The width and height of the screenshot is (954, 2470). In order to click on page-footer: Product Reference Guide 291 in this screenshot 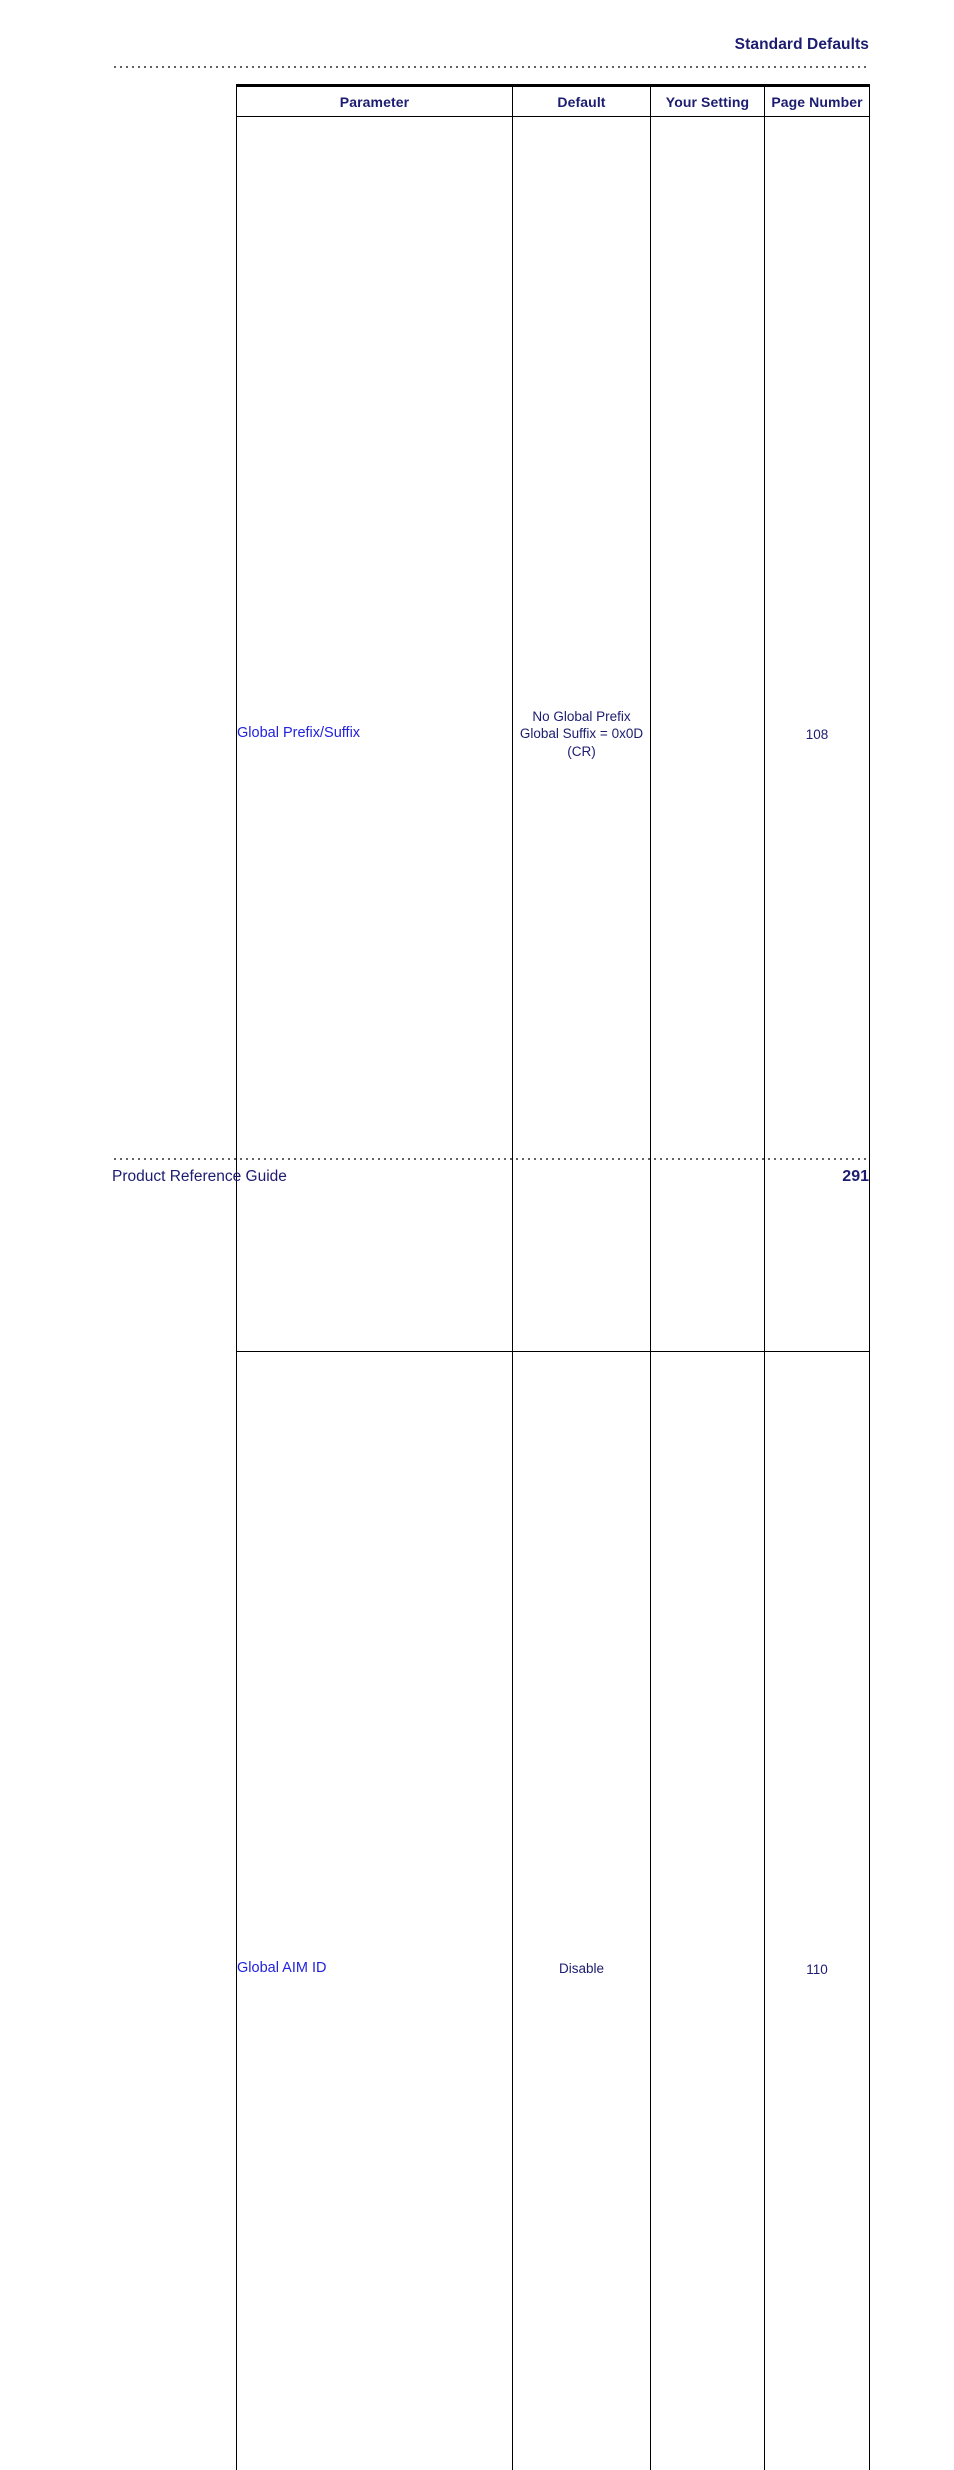, I will do `click(490, 1177)`.